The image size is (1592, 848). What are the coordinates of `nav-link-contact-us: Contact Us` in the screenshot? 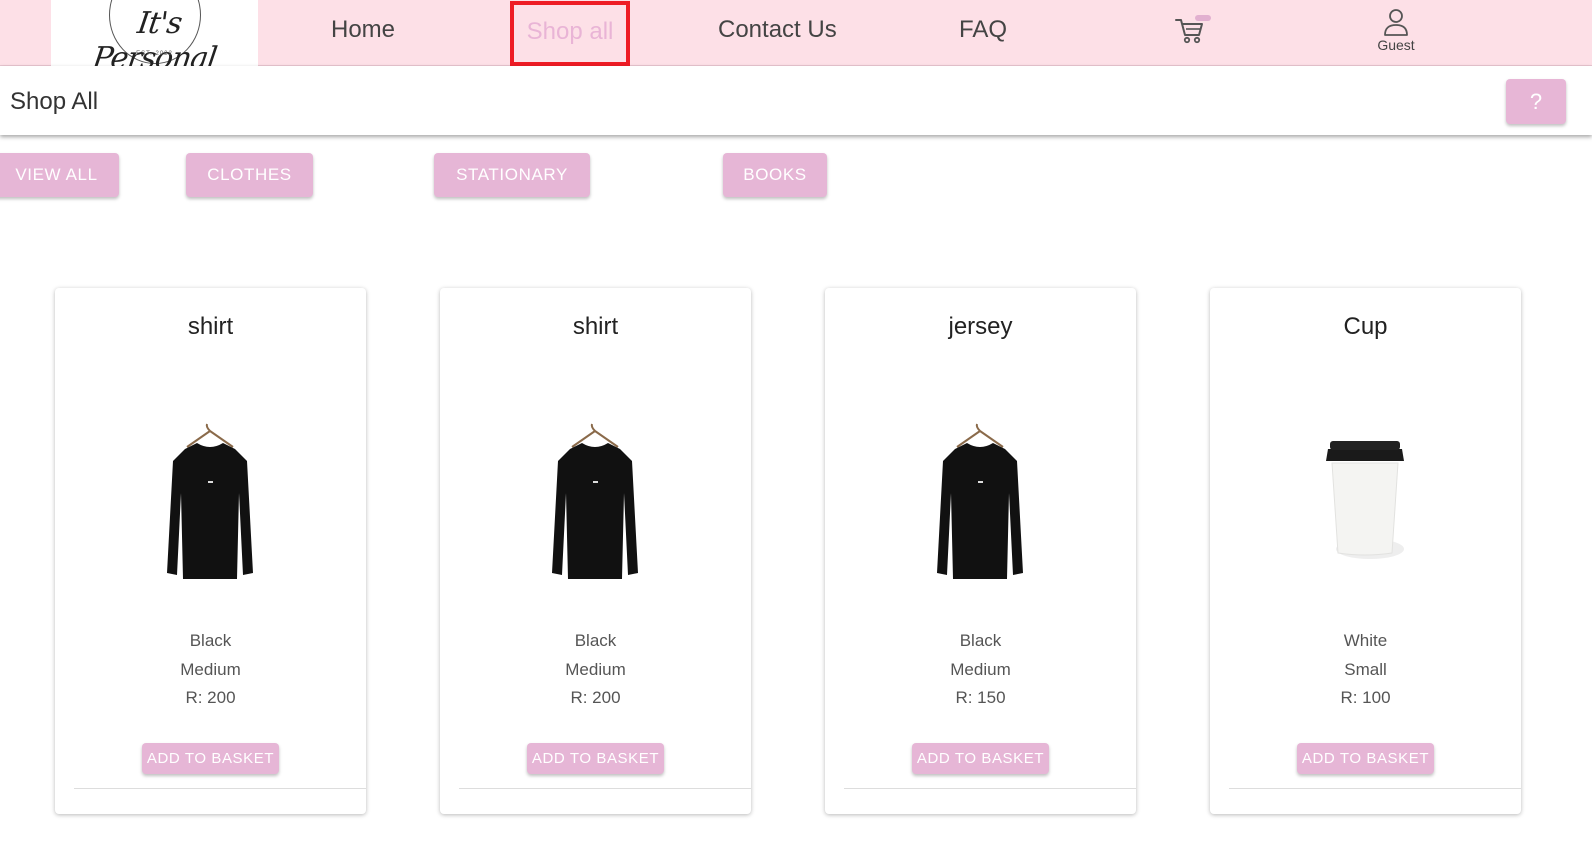 It's located at (777, 30).